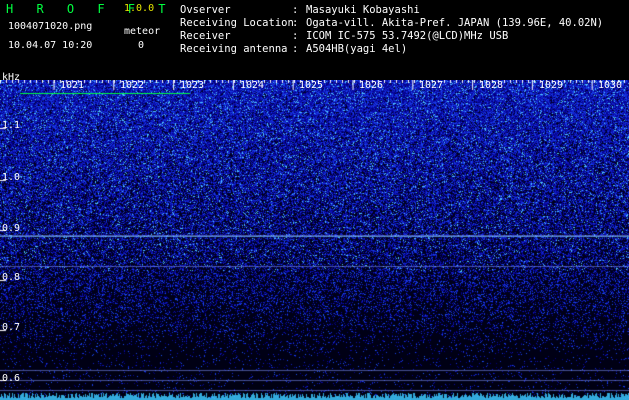 This screenshot has height=400, width=629. What do you see at coordinates (311, 85) in the screenshot?
I see `time-label-1025: 1025` at bounding box center [311, 85].